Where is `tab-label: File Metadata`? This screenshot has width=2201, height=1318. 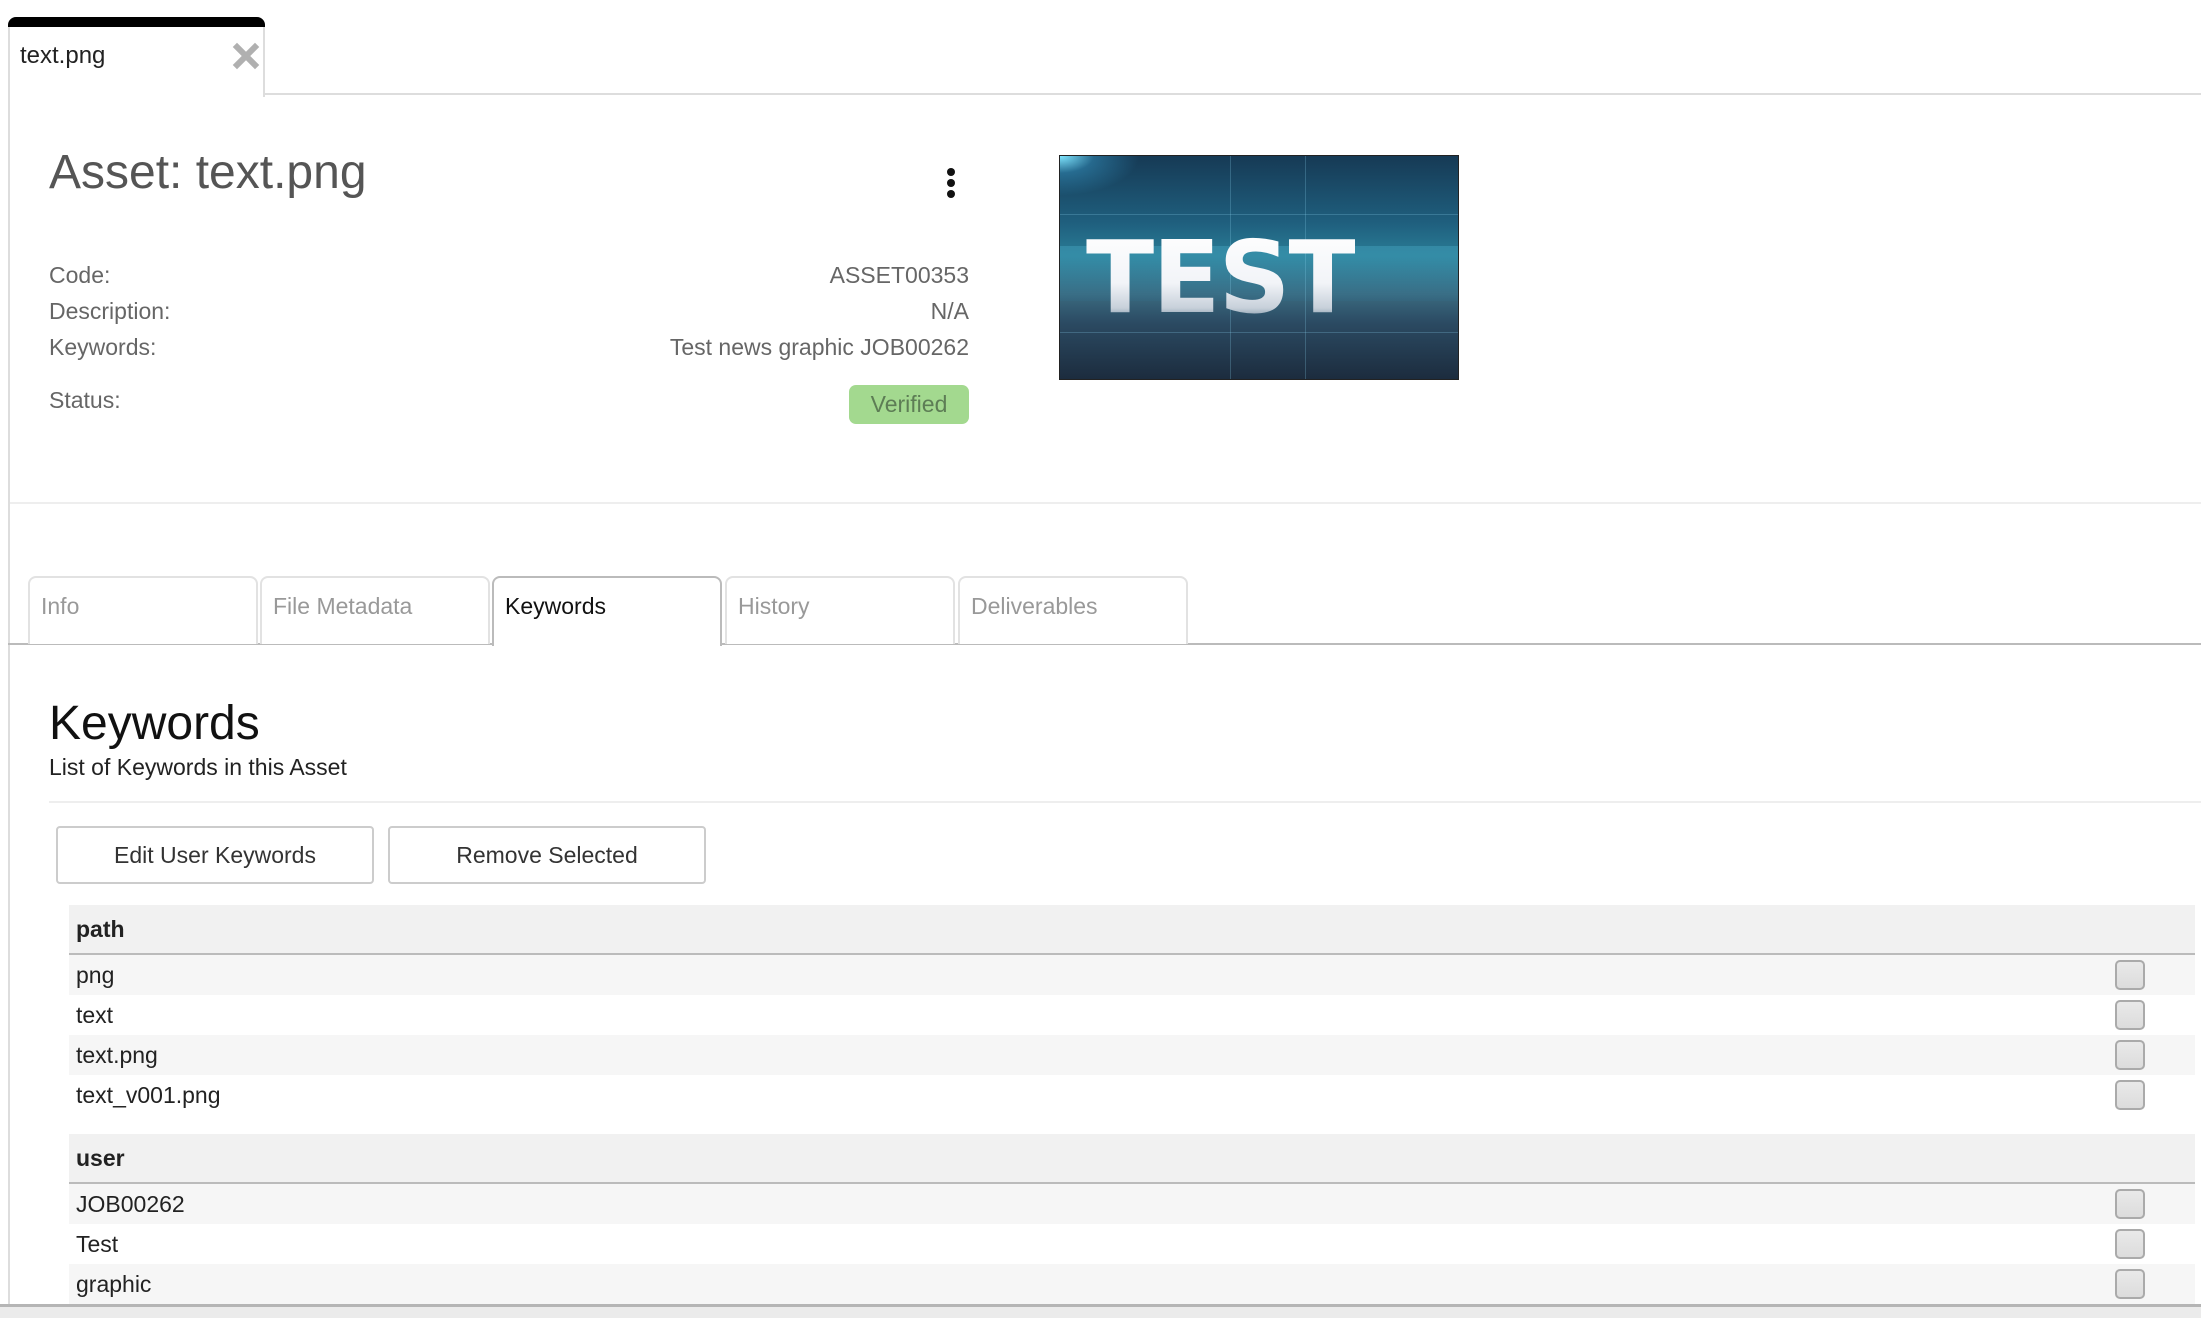 tab-label: File Metadata is located at coordinates (343, 606).